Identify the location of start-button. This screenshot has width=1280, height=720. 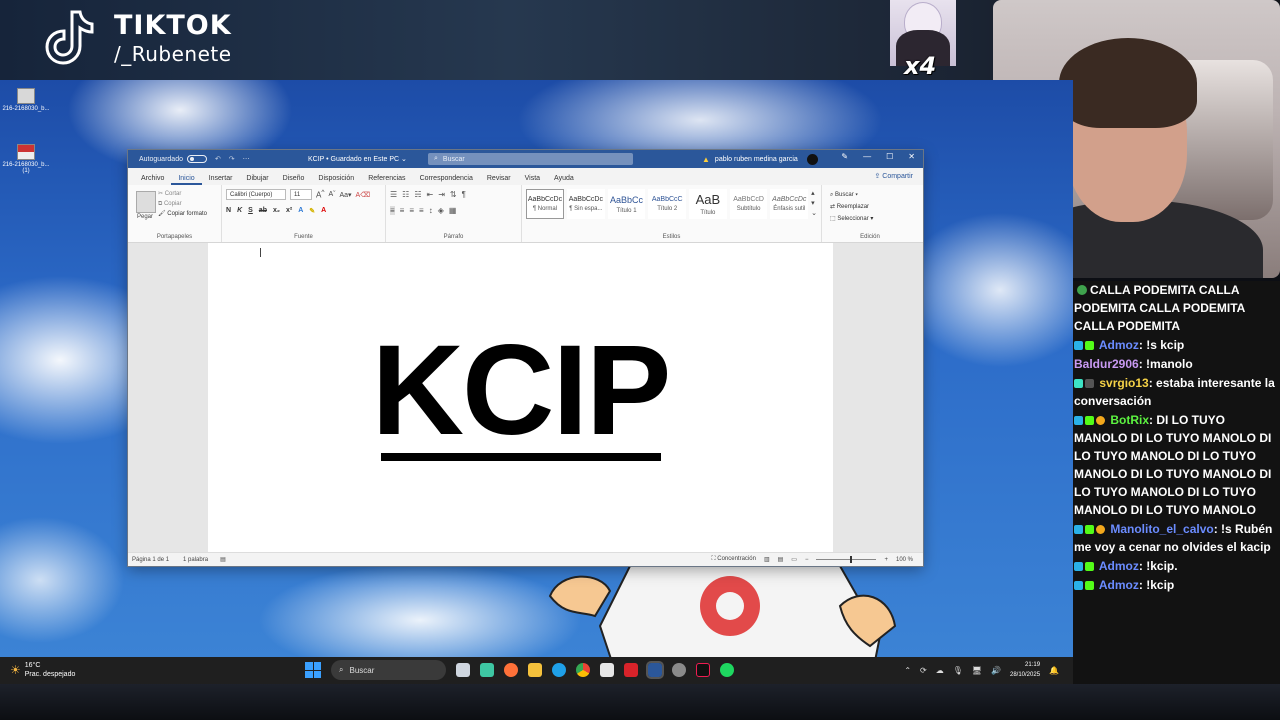
(313, 670).